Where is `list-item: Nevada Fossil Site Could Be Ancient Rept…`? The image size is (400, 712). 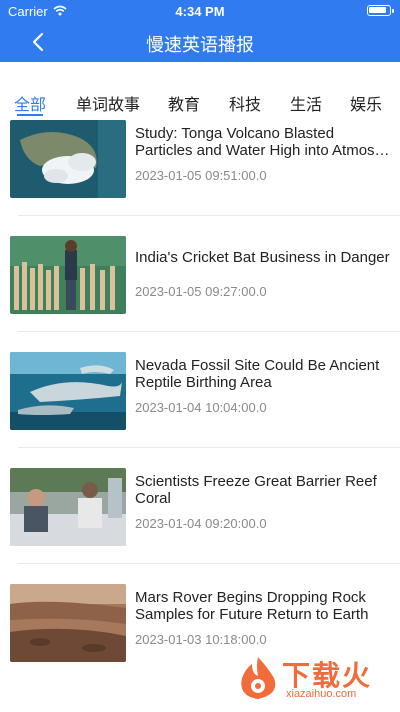
list-item: Nevada Fossil Site Could Be Ancient Rept… is located at coordinates (200, 400).